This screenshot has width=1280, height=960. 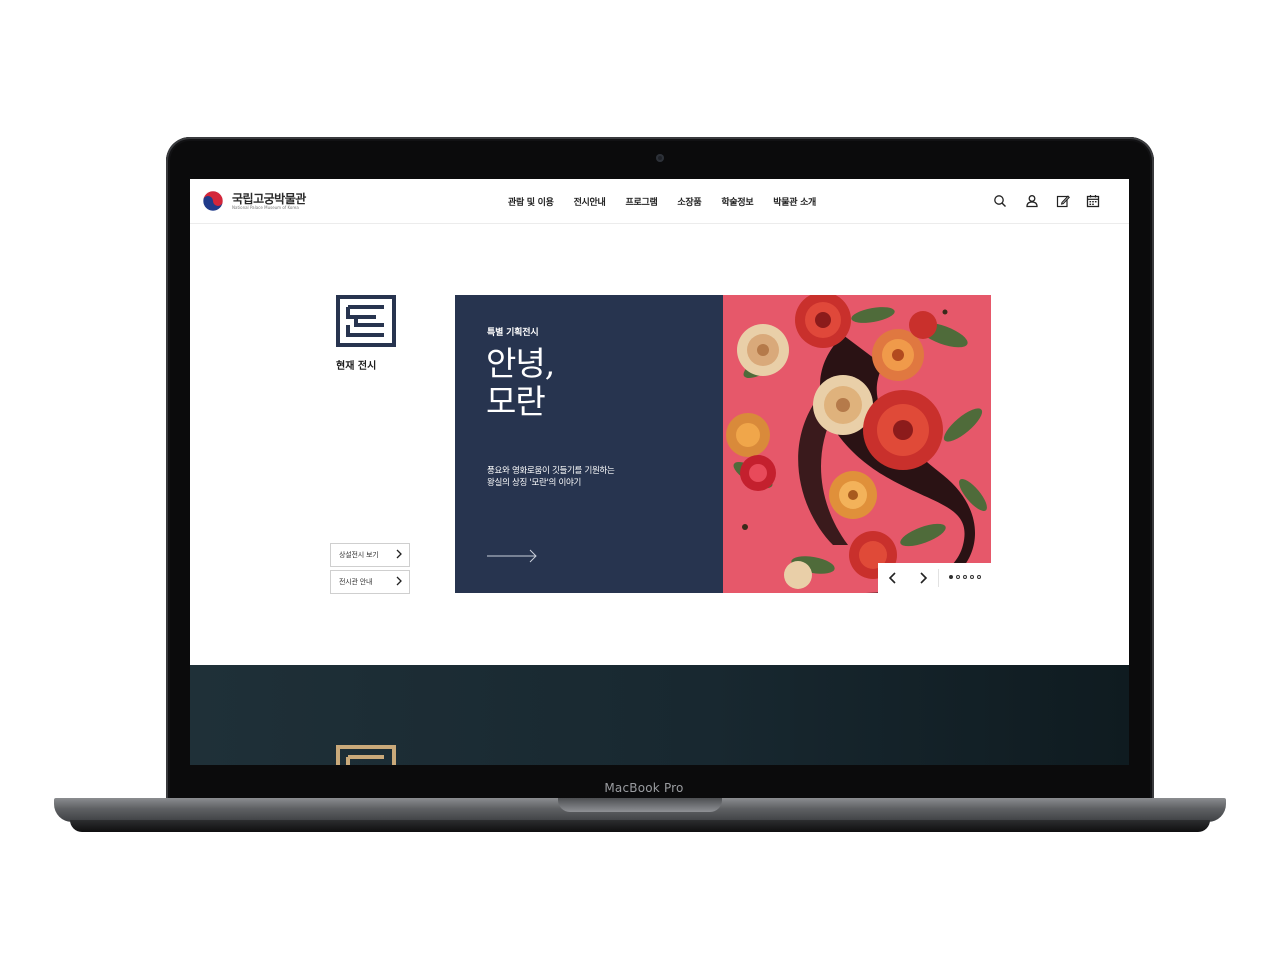 What do you see at coordinates (660, 158) in the screenshot?
I see `camera` at bounding box center [660, 158].